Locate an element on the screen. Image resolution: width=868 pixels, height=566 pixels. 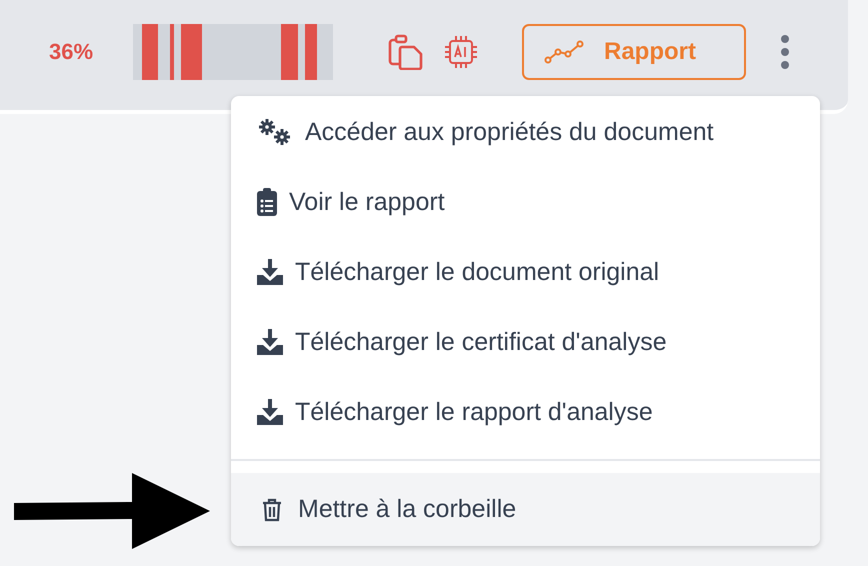
line-chart-icon is located at coordinates (564, 52).